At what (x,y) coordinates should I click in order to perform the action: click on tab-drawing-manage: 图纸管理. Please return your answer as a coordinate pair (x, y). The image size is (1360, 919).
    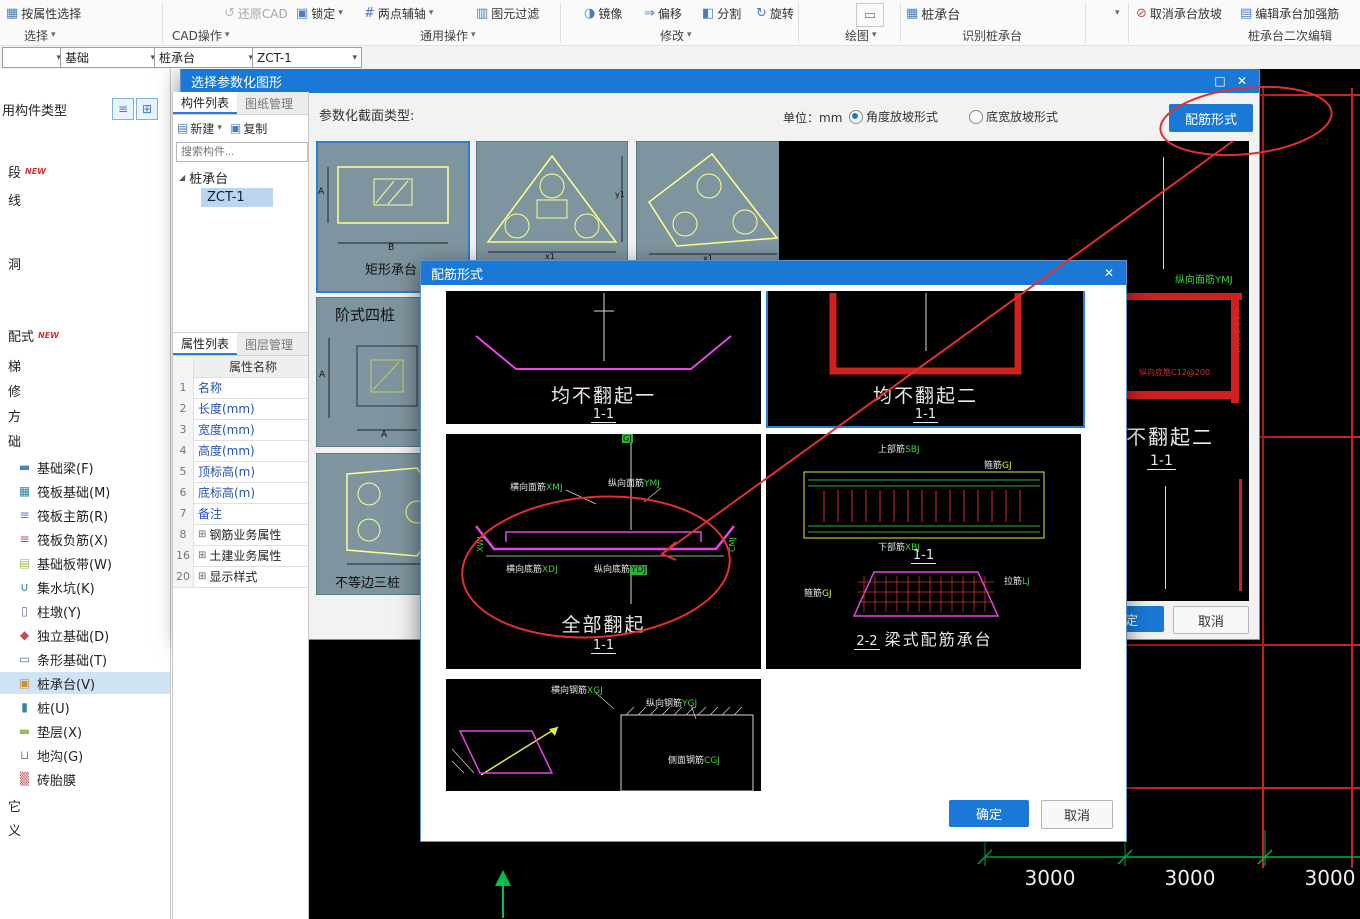
    Looking at the image, I should click on (269, 103).